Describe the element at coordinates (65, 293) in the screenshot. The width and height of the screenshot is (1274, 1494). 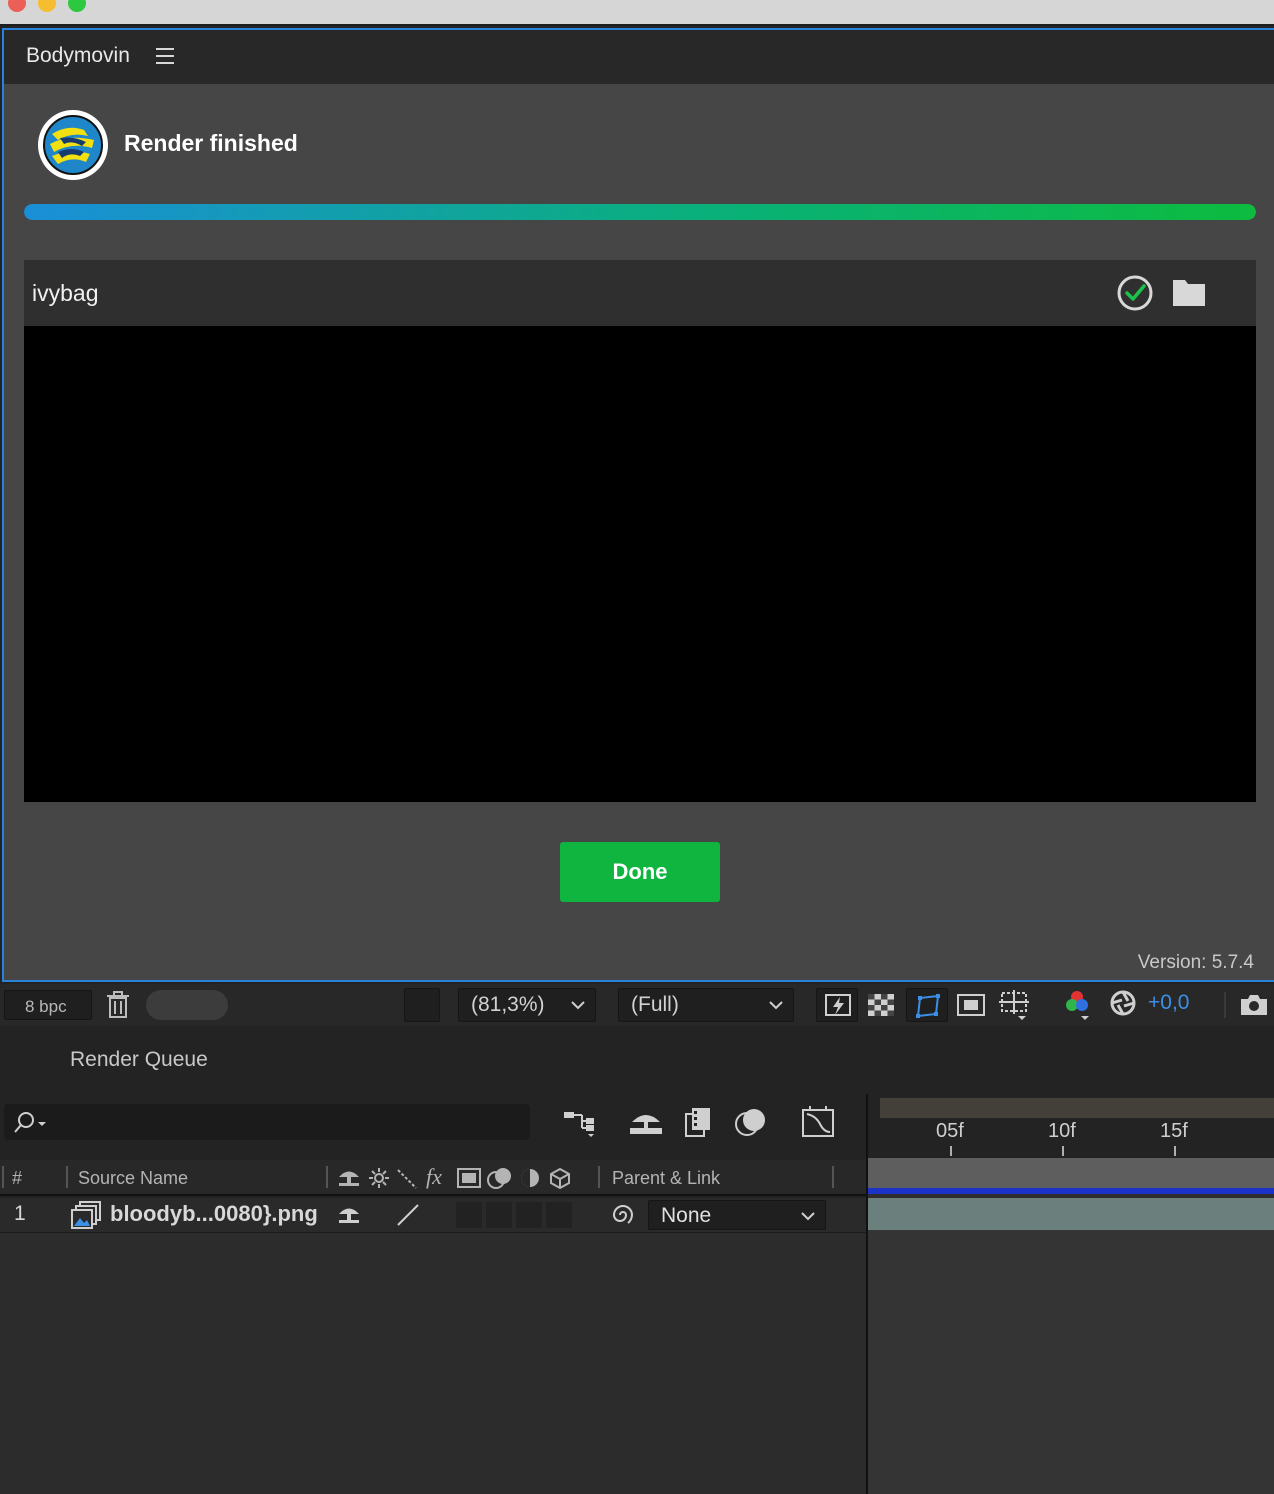
I see `render-file-name: ivybag` at that location.